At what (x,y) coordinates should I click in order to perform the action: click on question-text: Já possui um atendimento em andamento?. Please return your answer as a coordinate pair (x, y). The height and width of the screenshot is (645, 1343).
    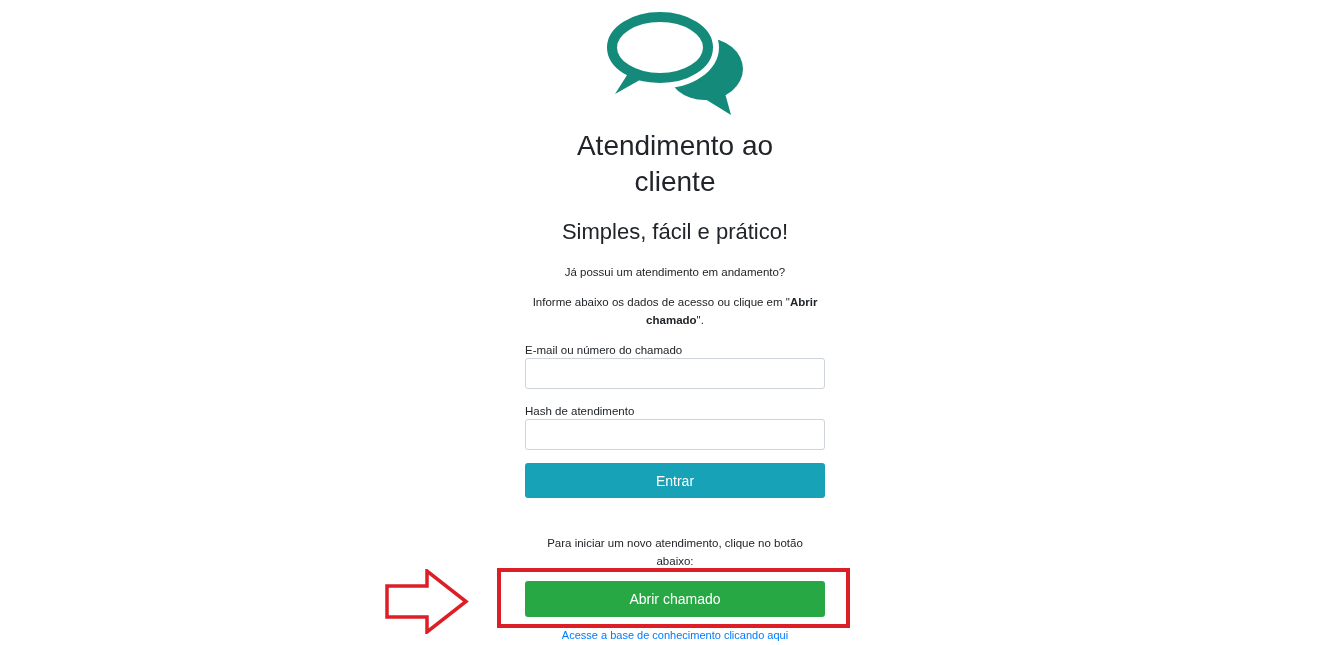
    Looking at the image, I should click on (675, 272).